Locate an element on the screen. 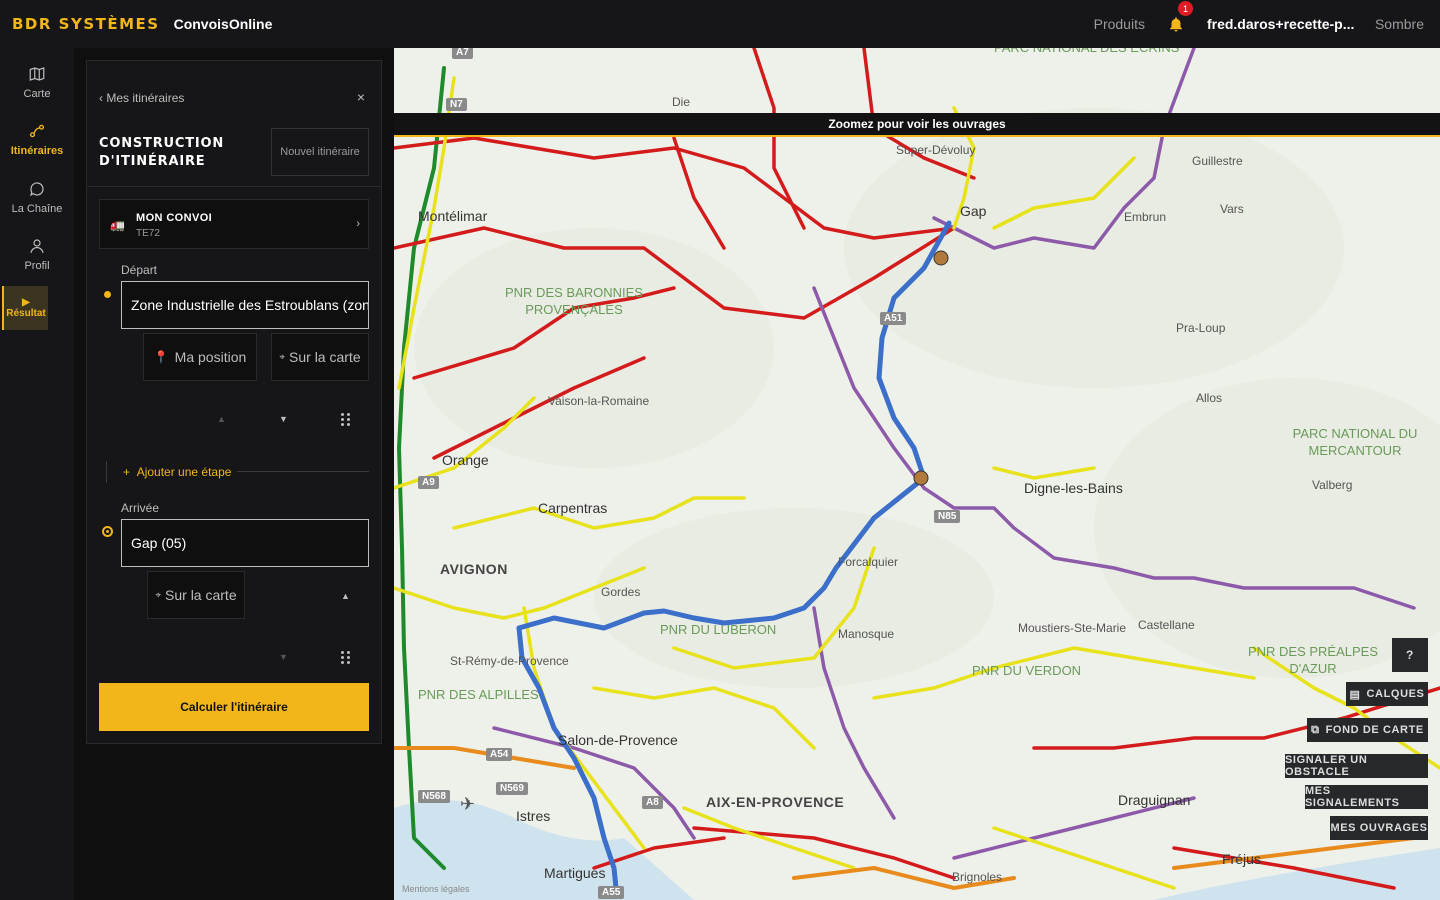 The width and height of the screenshot is (1440, 900). route-icon is located at coordinates (37, 130).